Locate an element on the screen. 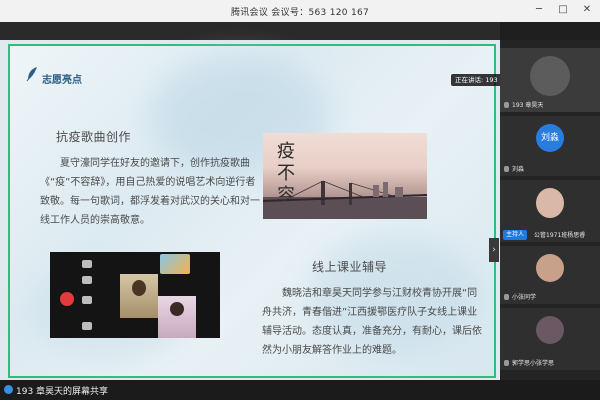 The image size is (600, 400). online-tutoring-screenshot is located at coordinates (135, 295).